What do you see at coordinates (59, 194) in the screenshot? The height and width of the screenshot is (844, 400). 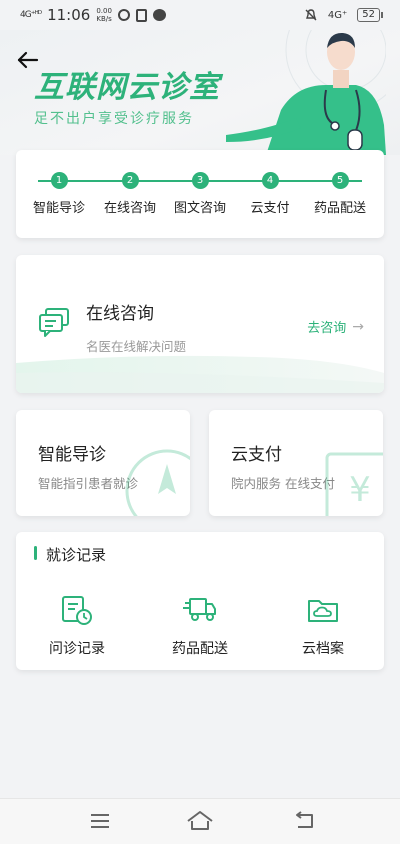 I see `step-1: 1 智能导诊` at bounding box center [59, 194].